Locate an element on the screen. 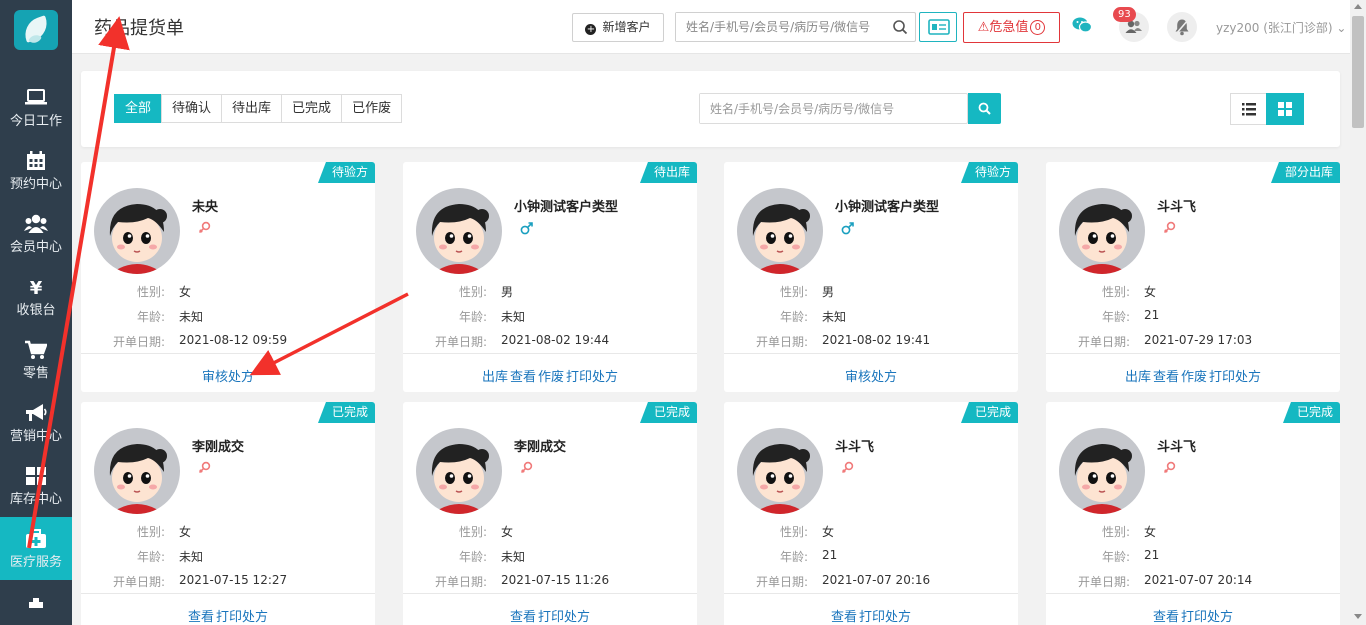  page-title: 药品提货单 is located at coordinates (139, 28).